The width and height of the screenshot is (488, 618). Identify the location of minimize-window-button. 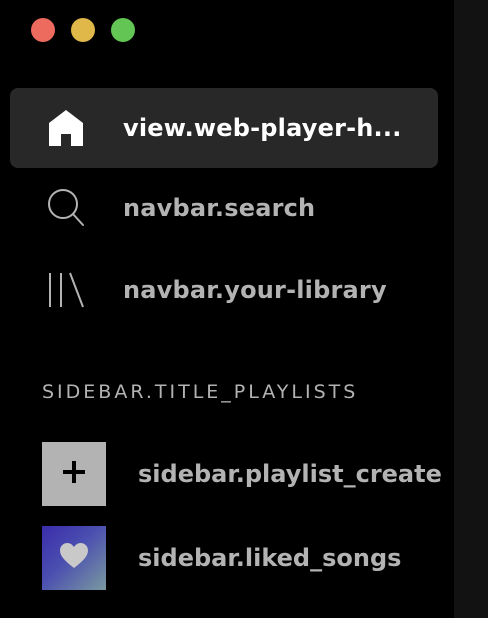
(83, 30).